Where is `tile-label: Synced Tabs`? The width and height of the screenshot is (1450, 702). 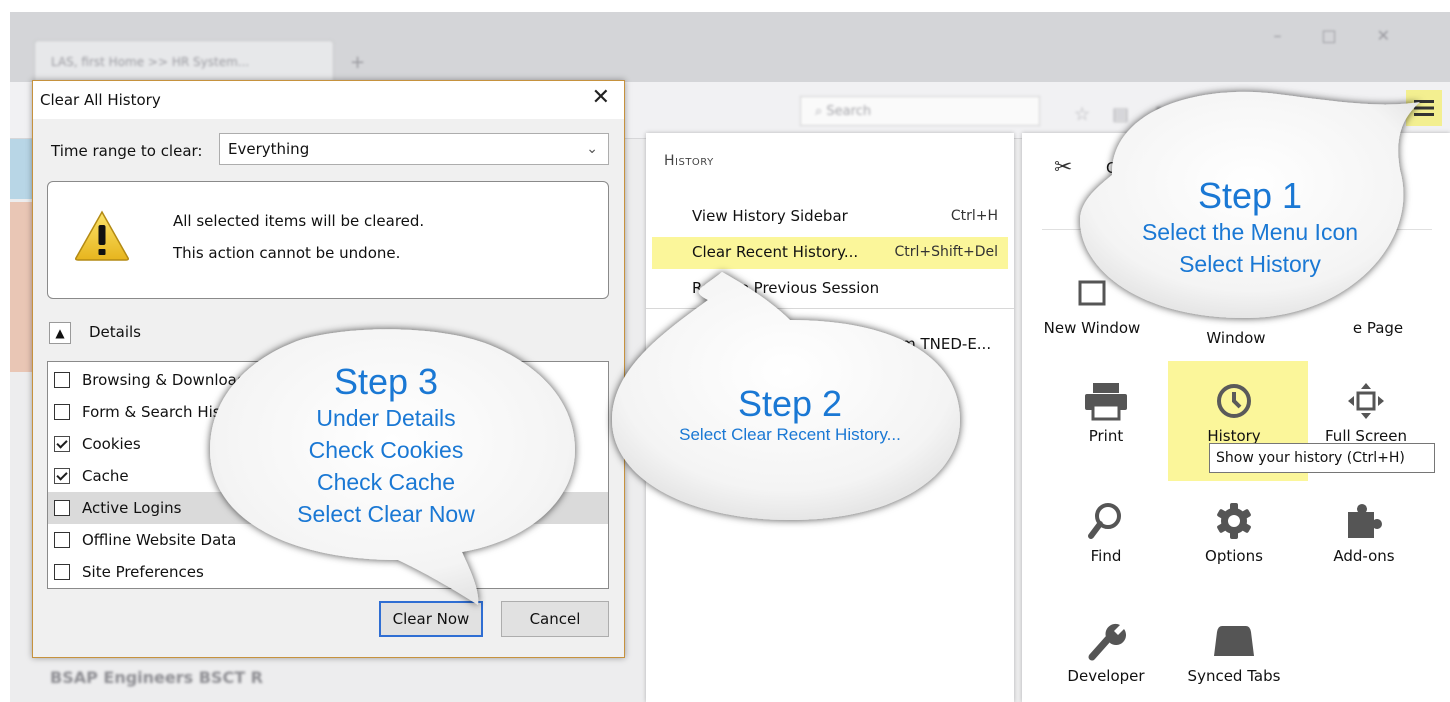 tile-label: Synced Tabs is located at coordinates (1234, 676).